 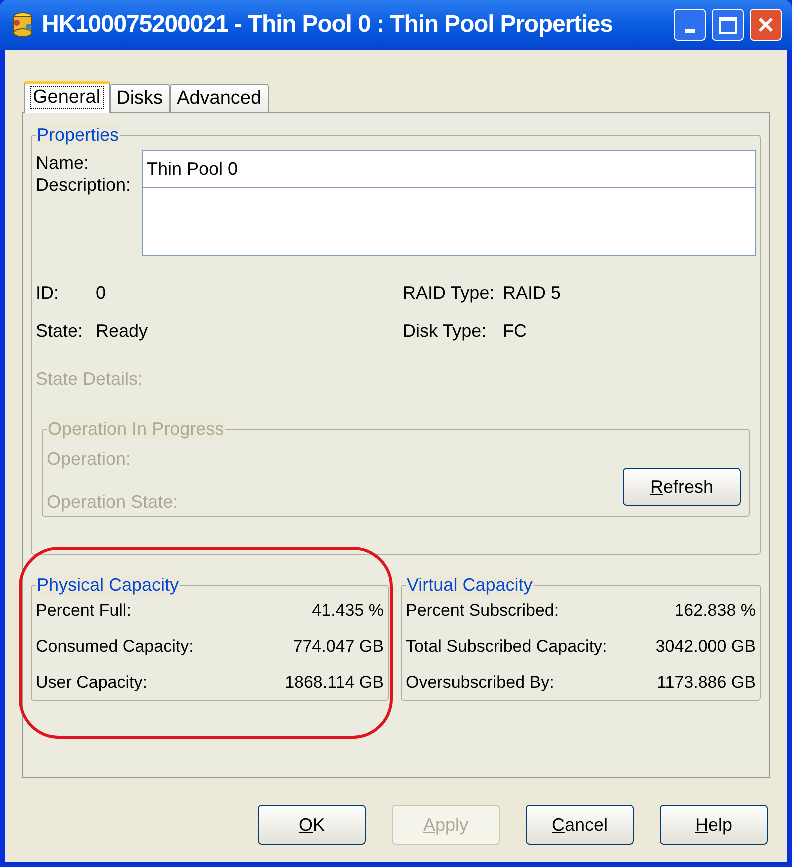 What do you see at coordinates (219, 98) in the screenshot?
I see `tab: Advanced` at bounding box center [219, 98].